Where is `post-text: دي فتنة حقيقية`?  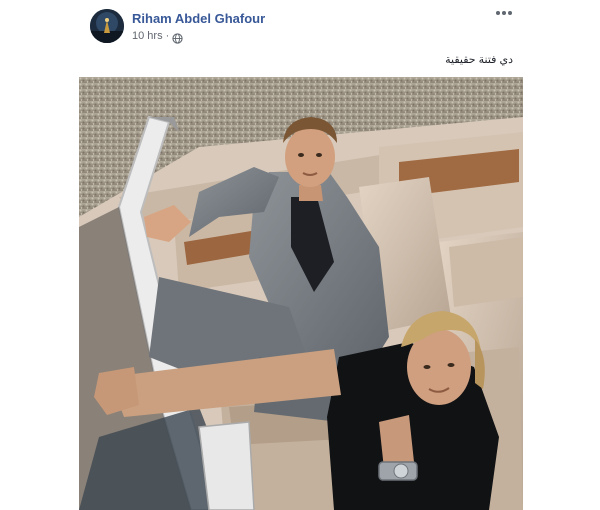 post-text: دي فتنة حقيقية is located at coordinates (479, 60).